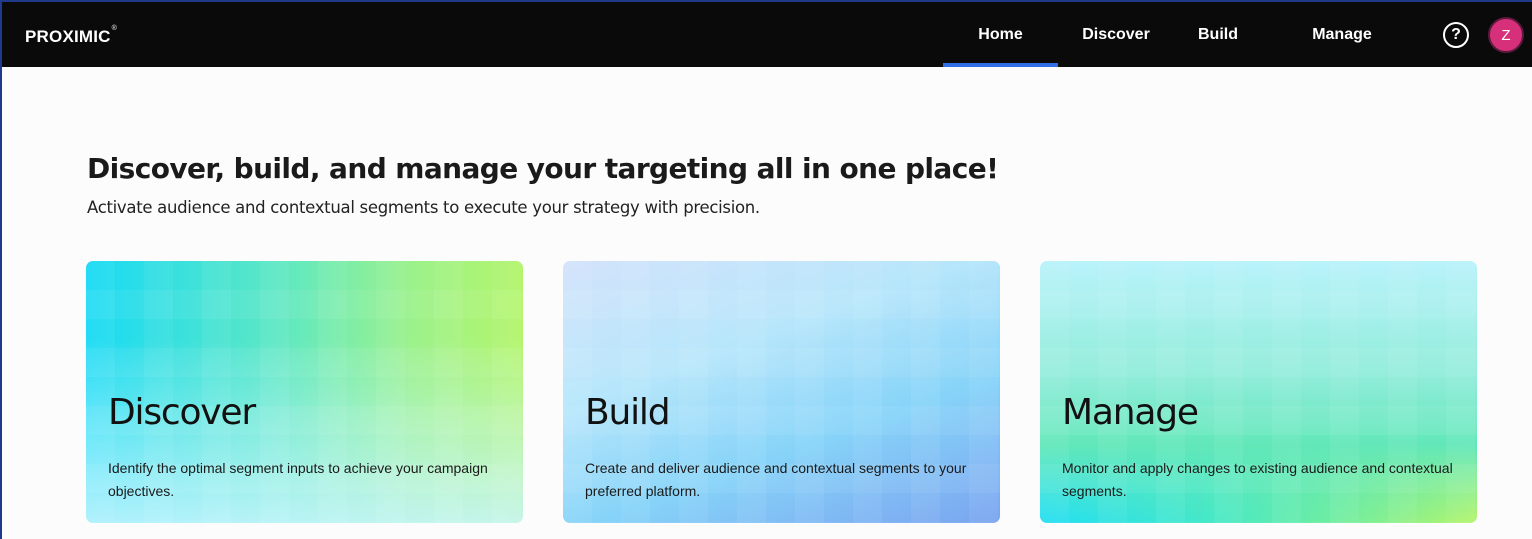  I want to click on nav-tab-build: Build, so click(1218, 34).